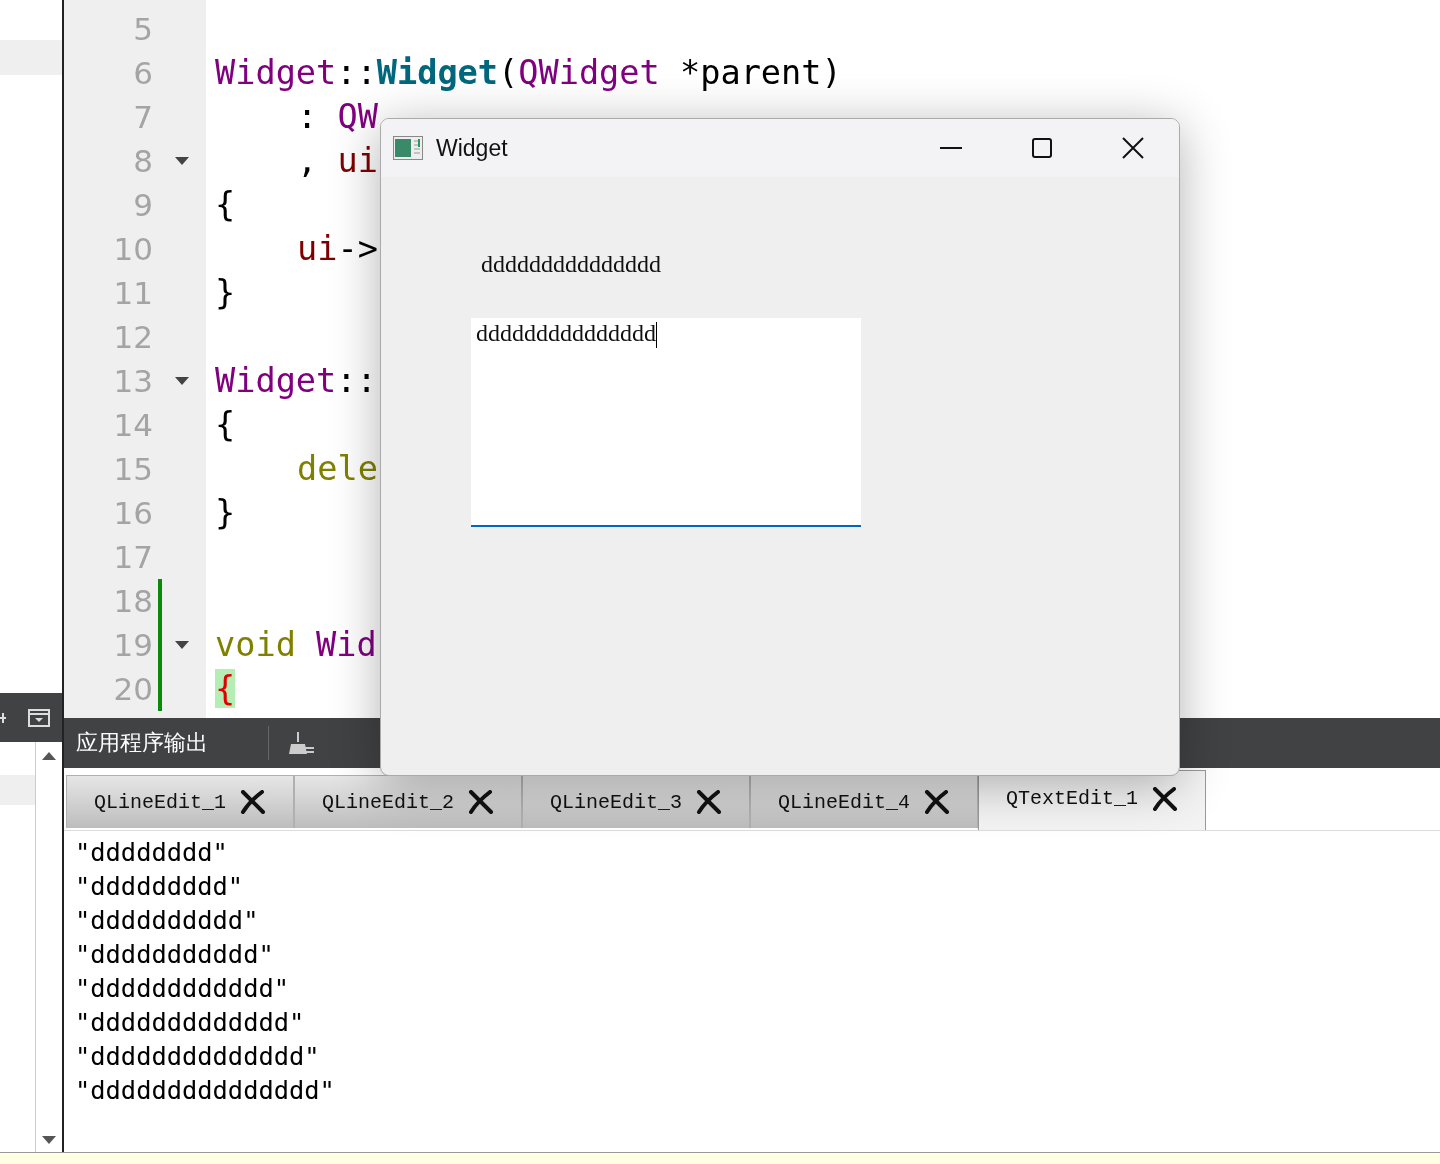  I want to click on line-number: 5, so click(142, 29).